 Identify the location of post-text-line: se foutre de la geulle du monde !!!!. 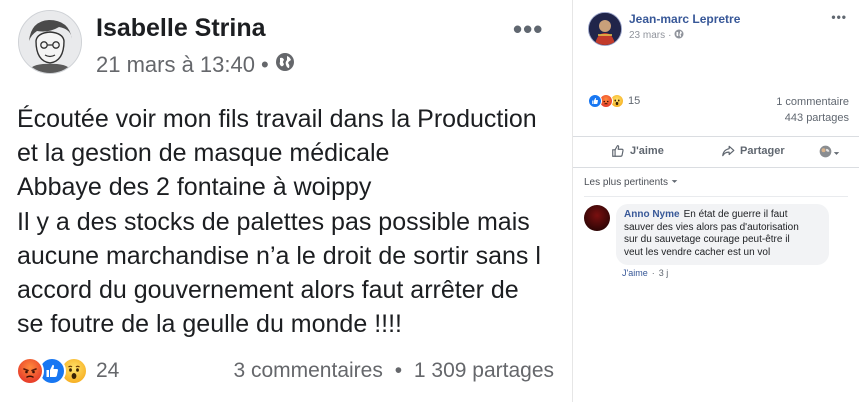
(209, 324).